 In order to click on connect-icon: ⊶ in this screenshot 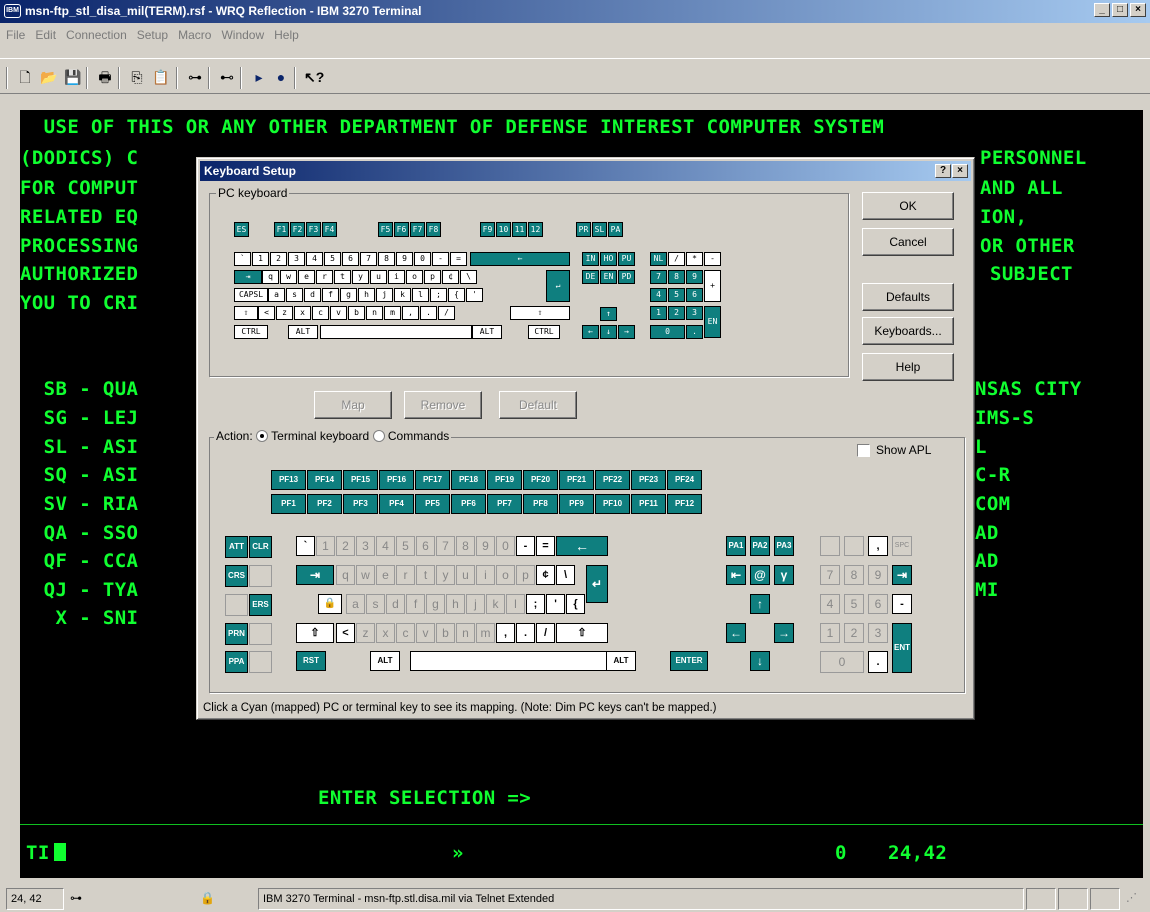, I will do `click(195, 77)`.